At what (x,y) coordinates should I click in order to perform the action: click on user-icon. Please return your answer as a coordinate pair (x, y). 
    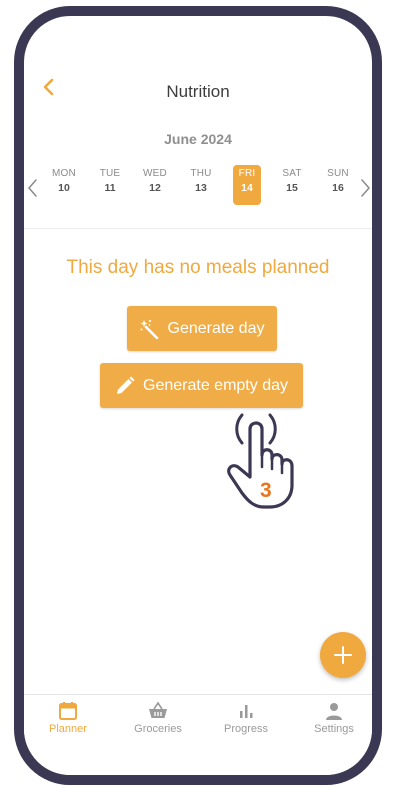
    Looking at the image, I should click on (334, 711).